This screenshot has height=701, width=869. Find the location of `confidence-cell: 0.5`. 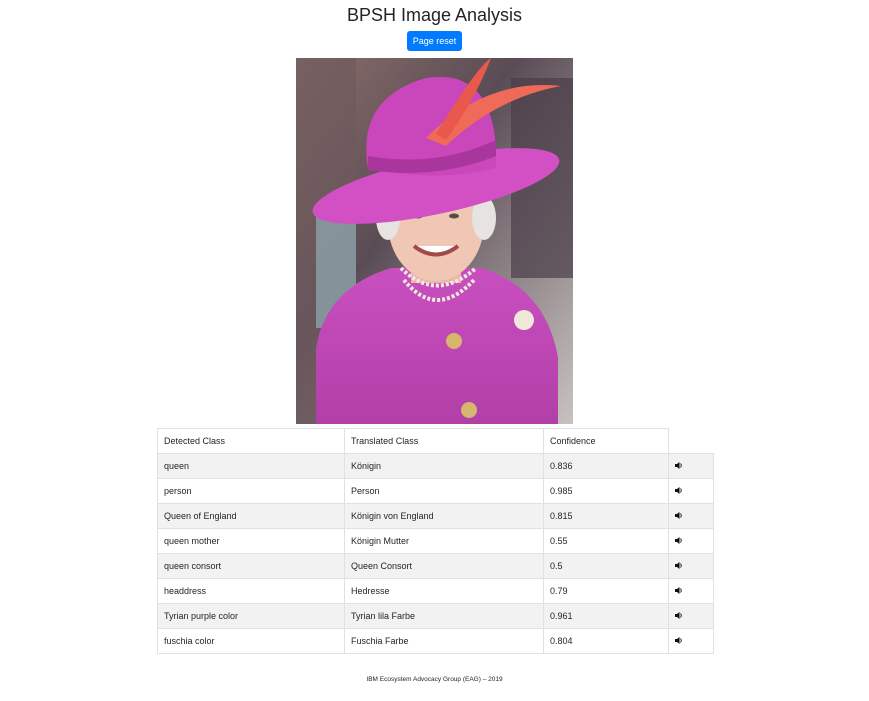

confidence-cell: 0.5 is located at coordinates (606, 566).